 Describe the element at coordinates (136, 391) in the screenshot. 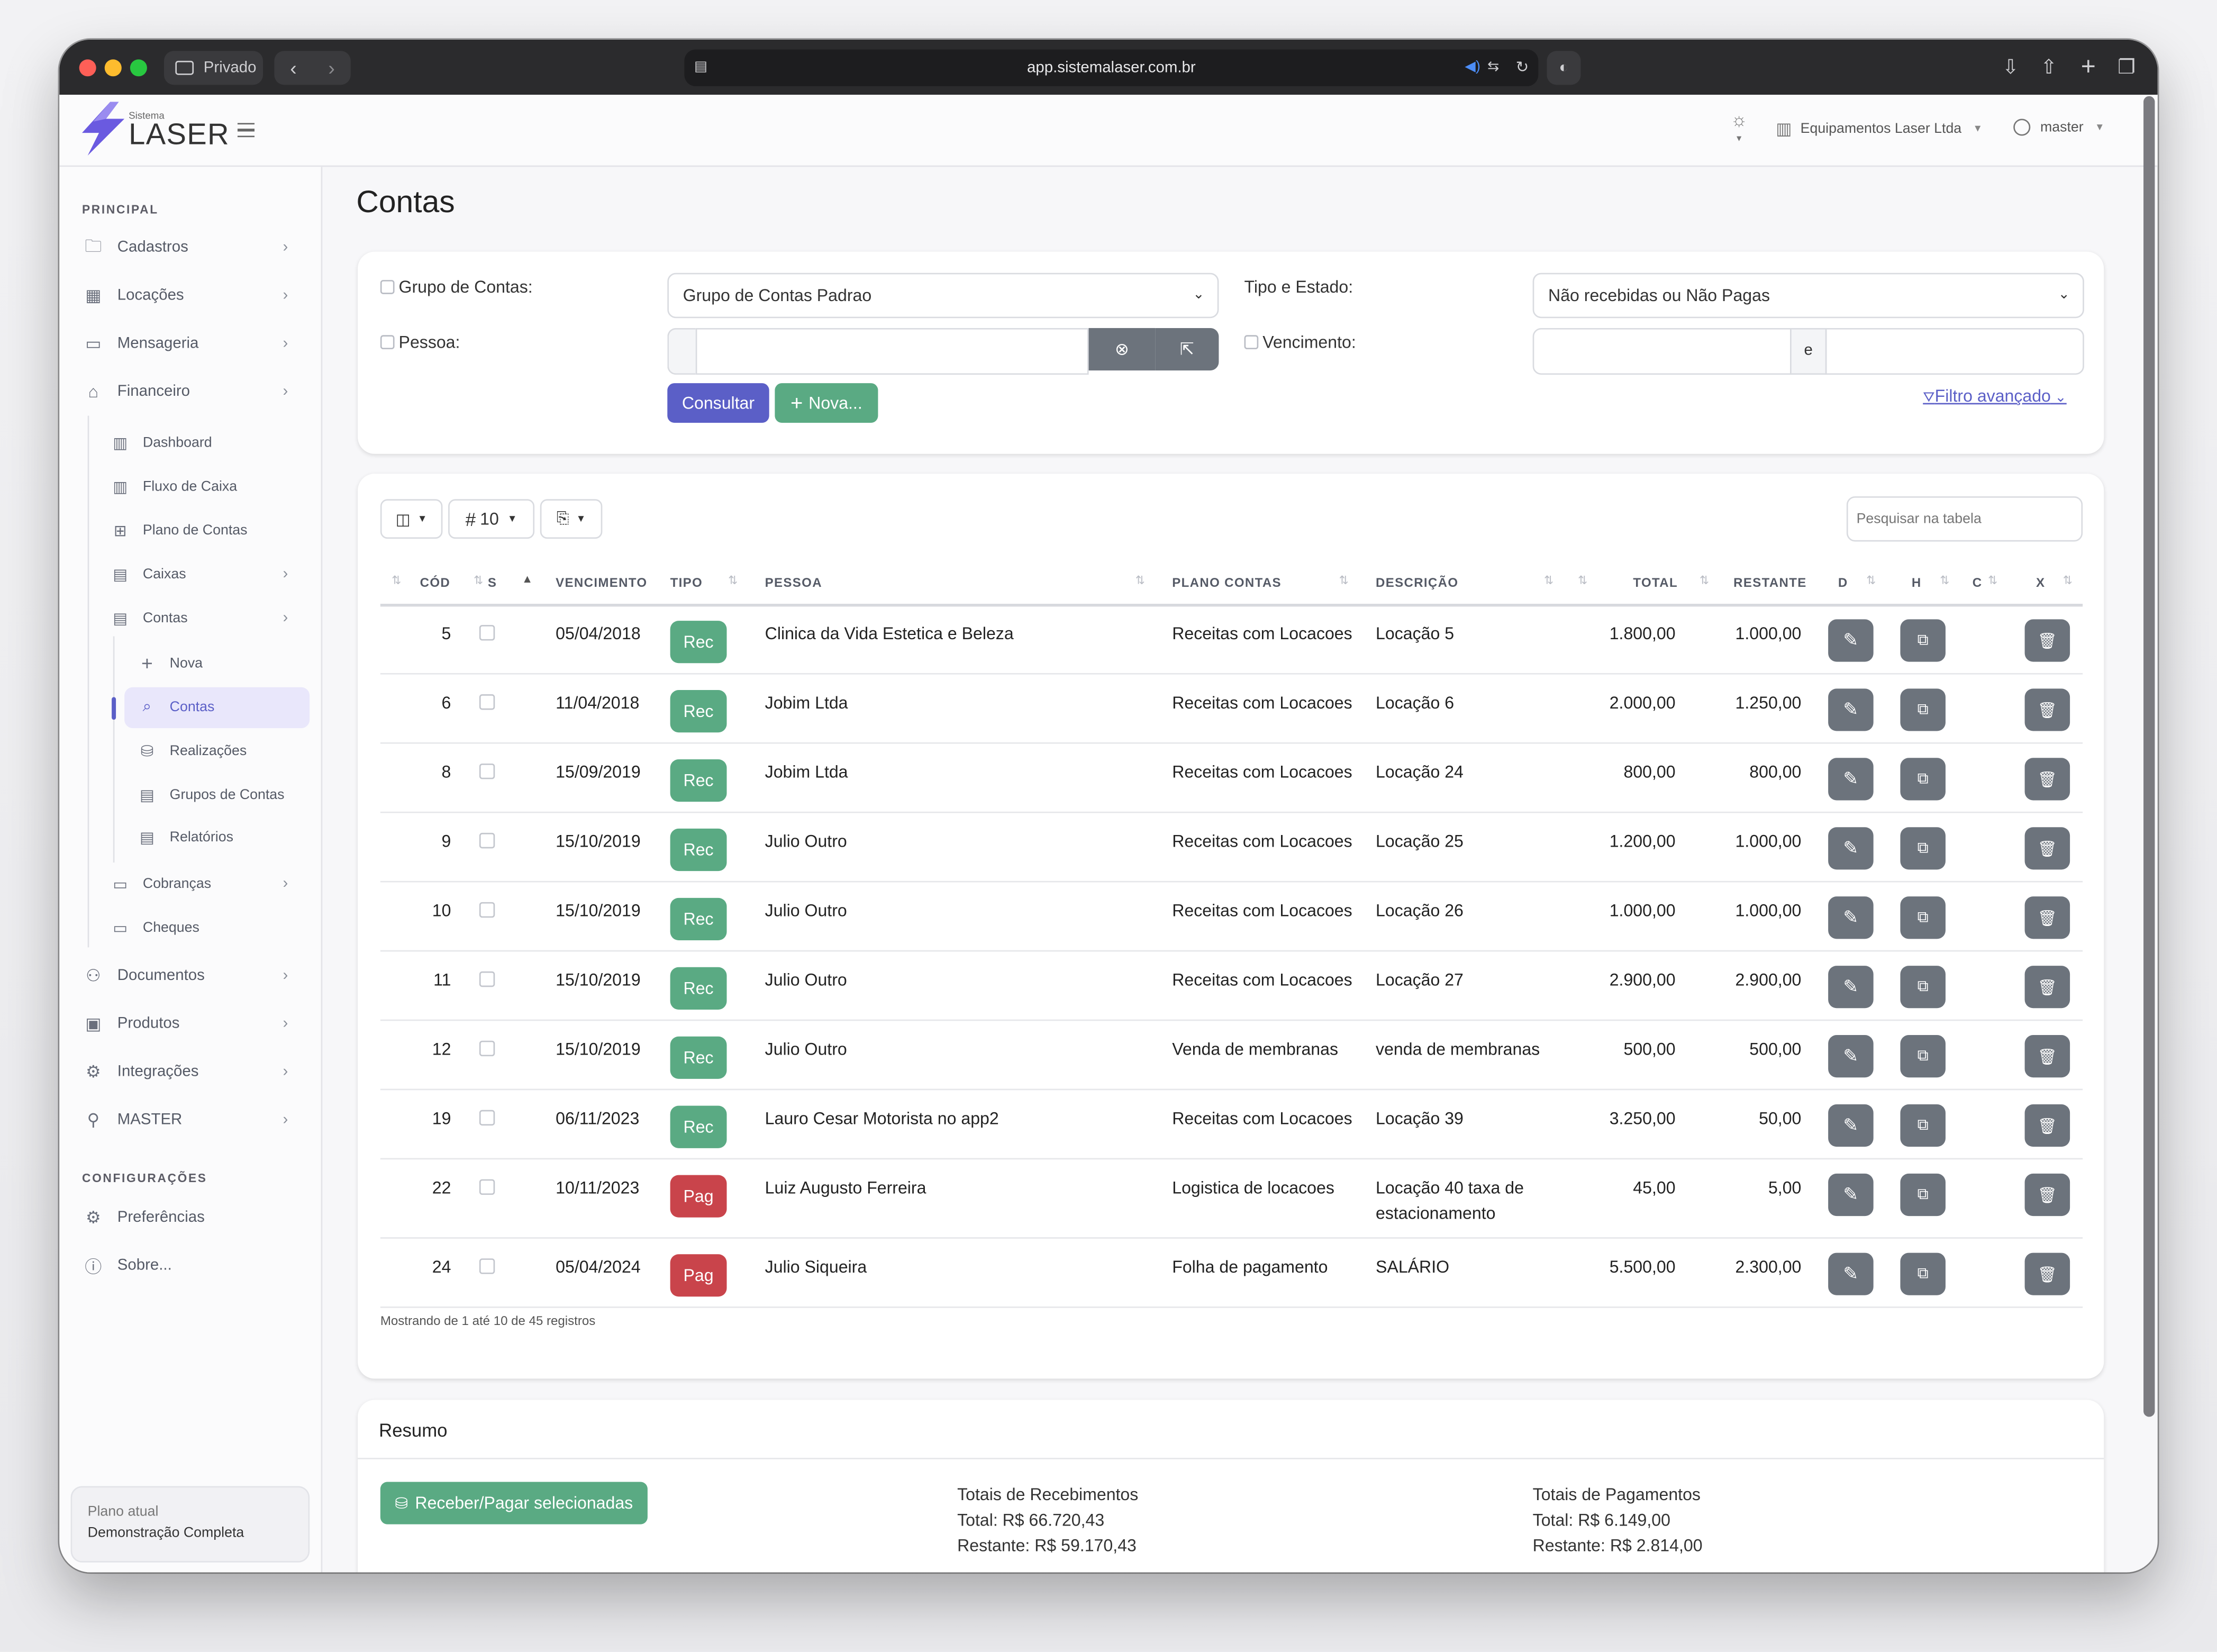

I see `sidebar-item-financeiro: ⌂ Financeiro` at that location.